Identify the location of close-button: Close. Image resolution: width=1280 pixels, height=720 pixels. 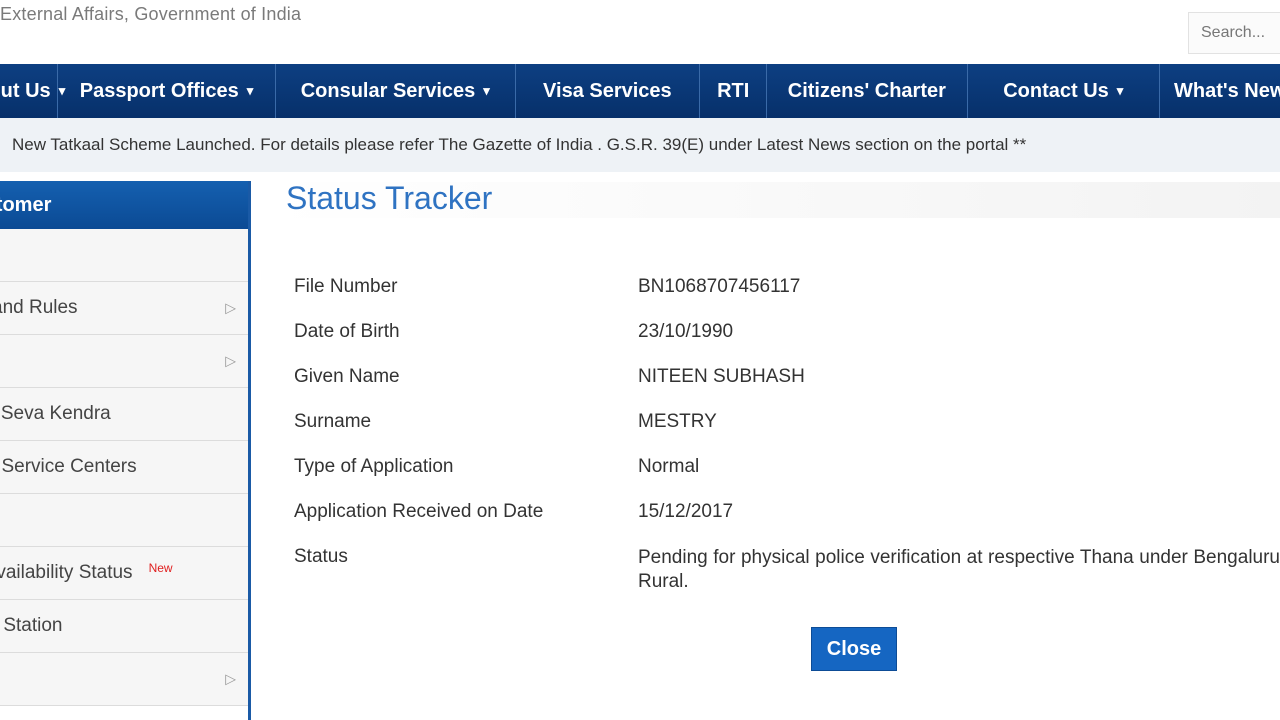
(854, 649).